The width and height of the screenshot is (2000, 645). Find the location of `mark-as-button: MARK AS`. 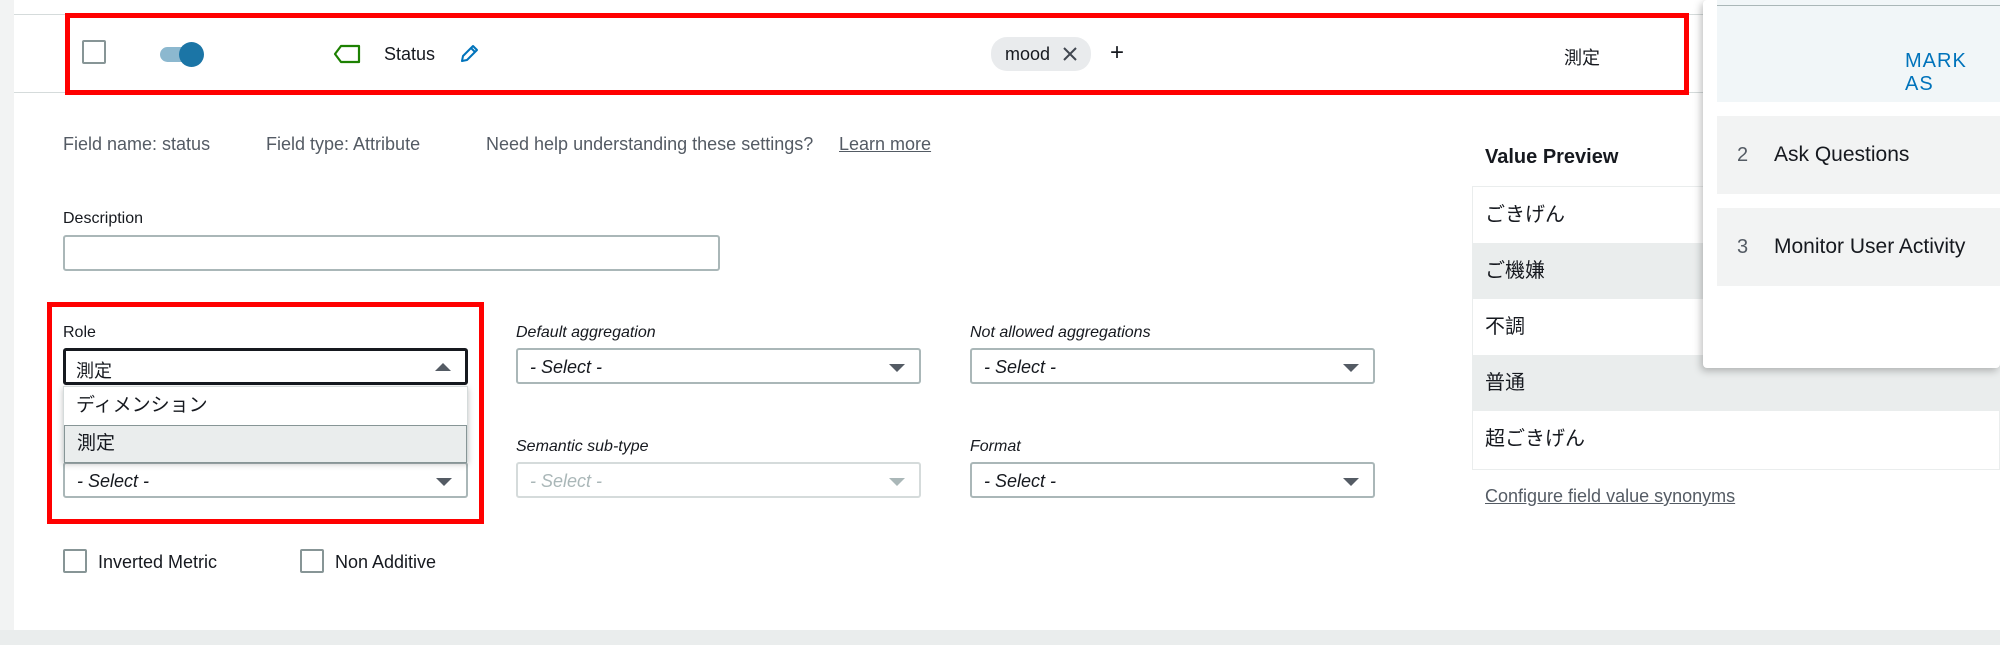

mark-as-button: MARK AS is located at coordinates (1952, 73).